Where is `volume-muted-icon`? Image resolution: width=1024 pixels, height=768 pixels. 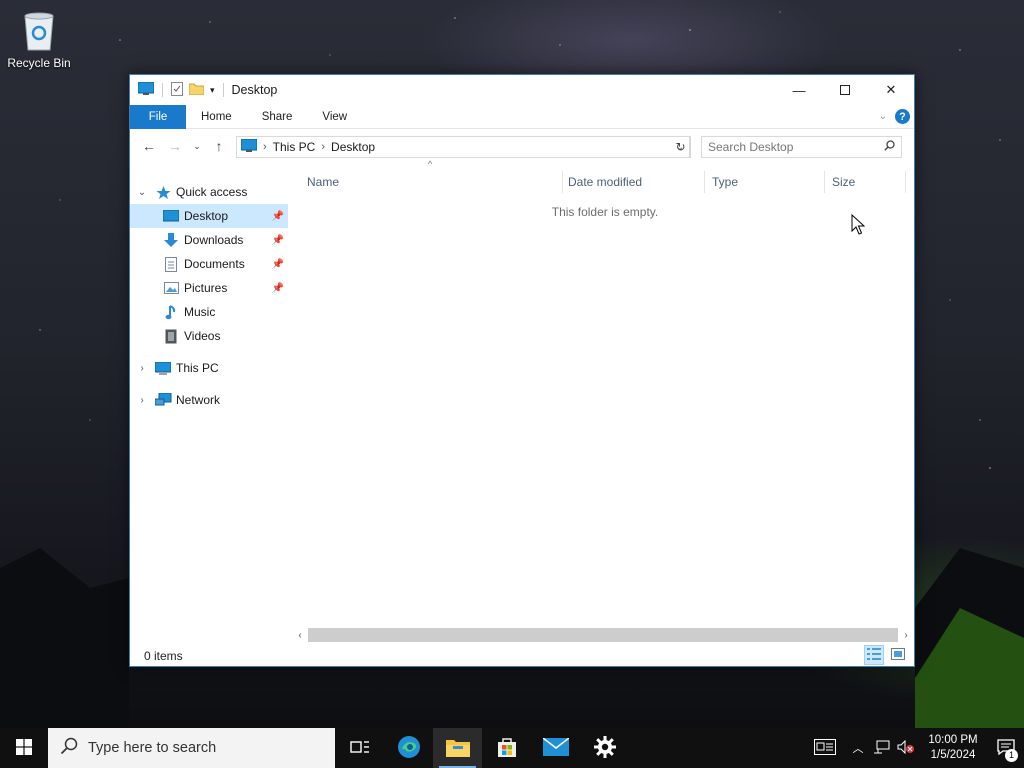
volume-muted-icon is located at coordinates (906, 748).